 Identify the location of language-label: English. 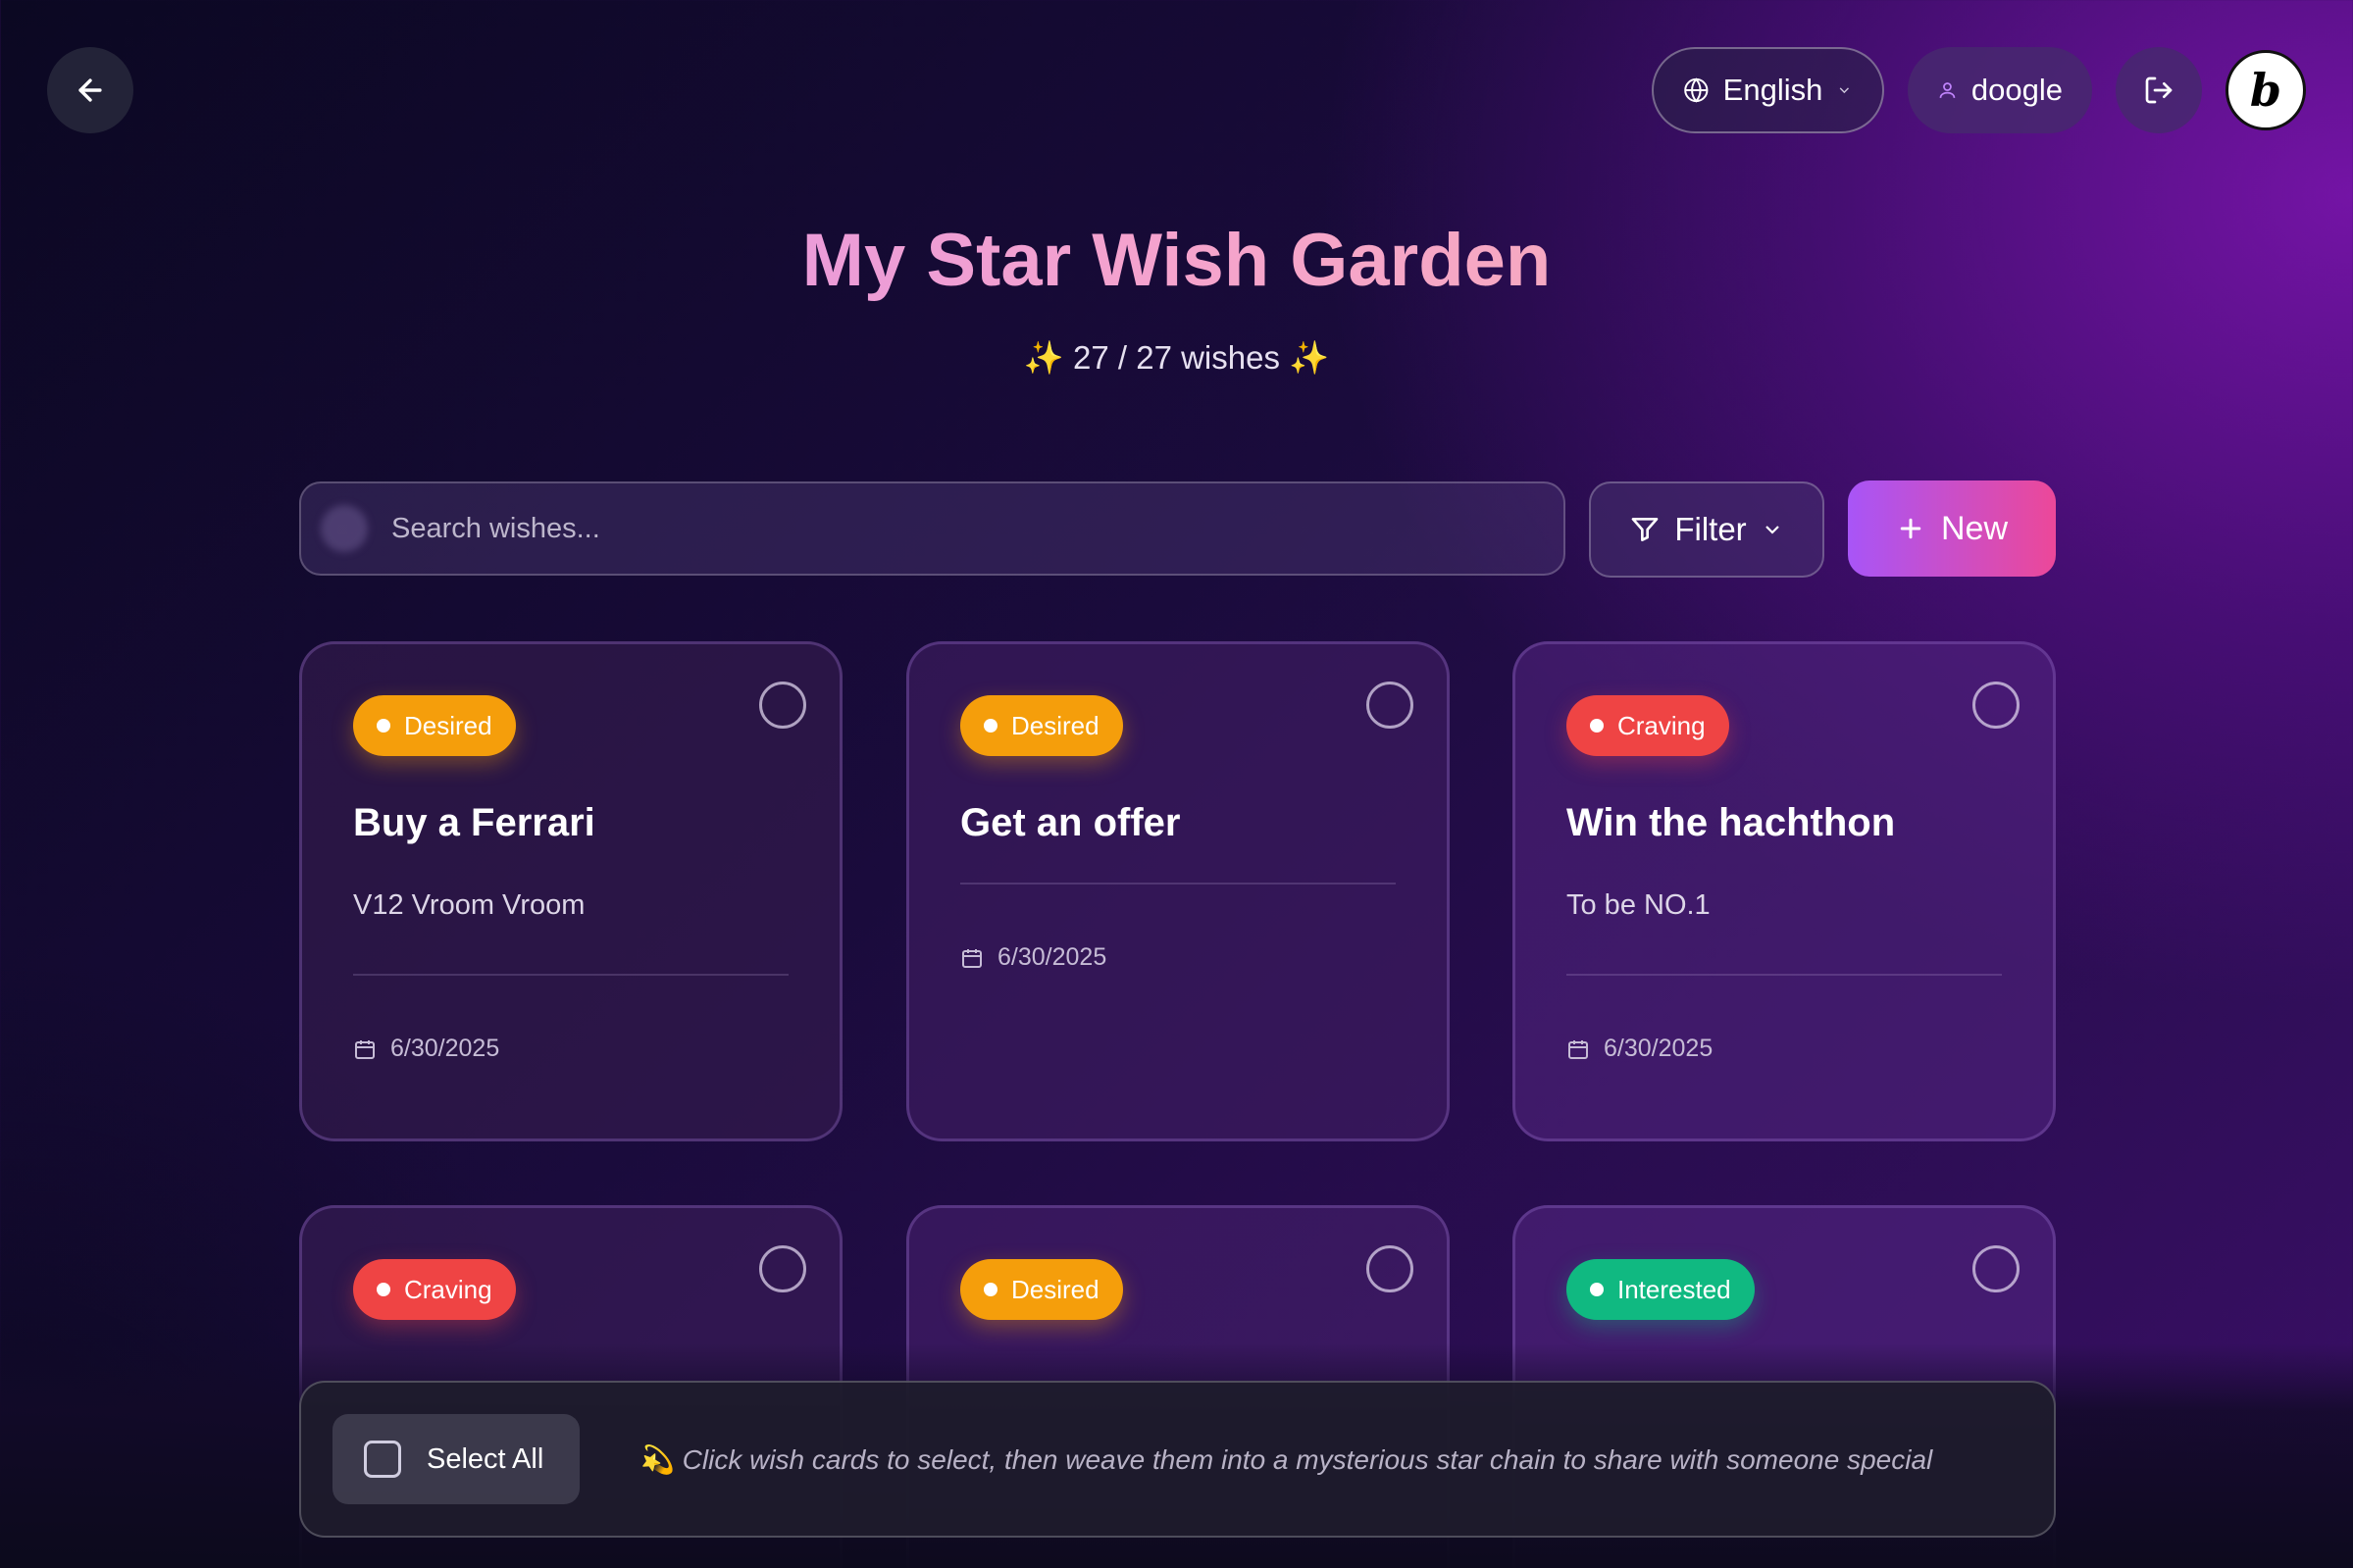
(1772, 90).